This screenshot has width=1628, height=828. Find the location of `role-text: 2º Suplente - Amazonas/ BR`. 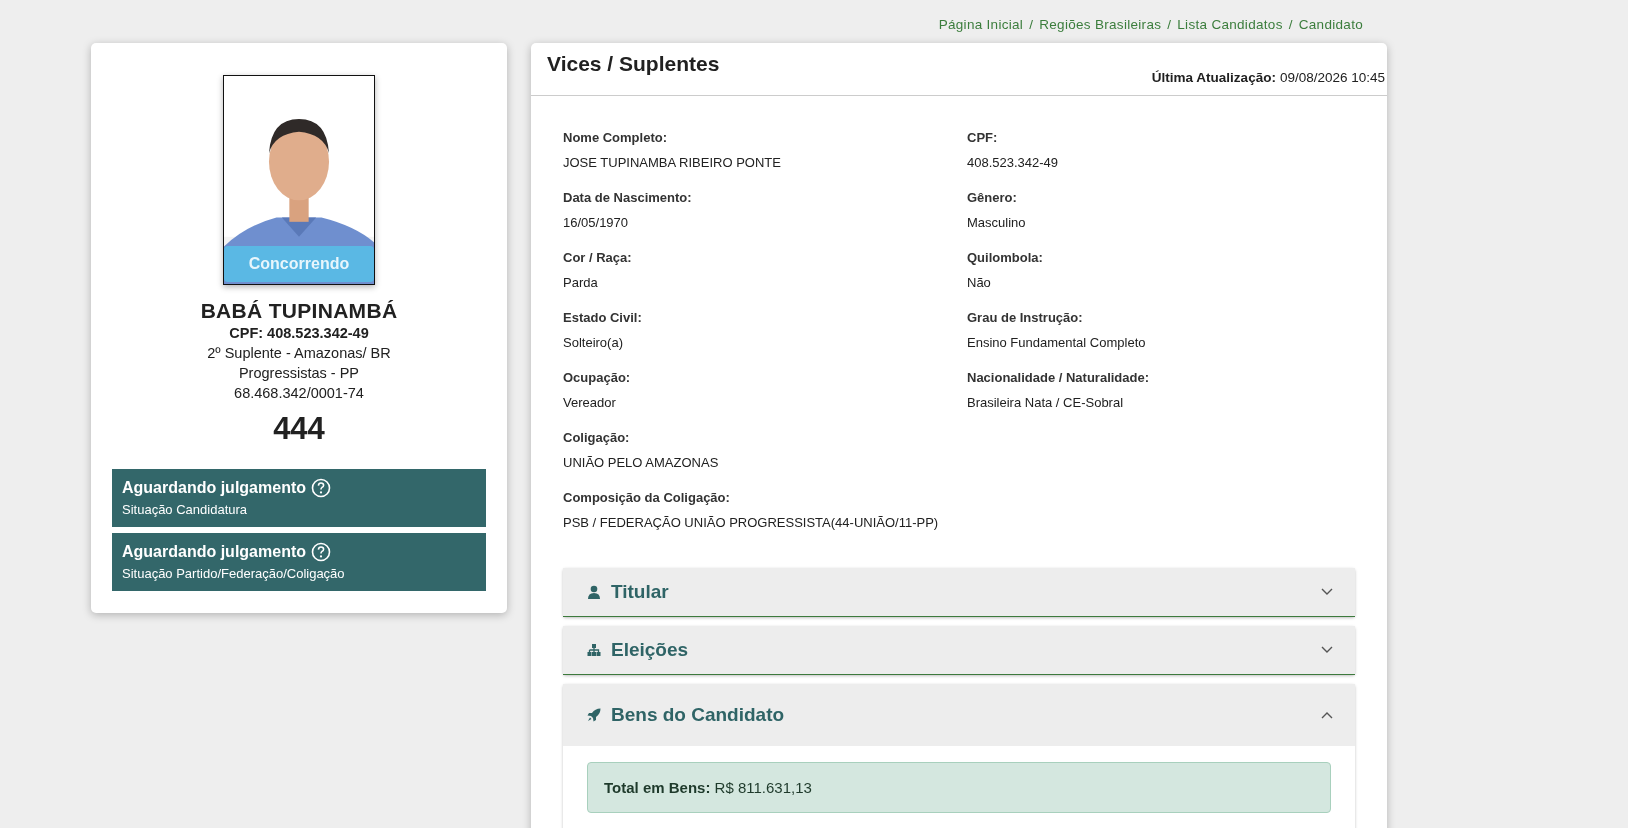

role-text: 2º Suplente - Amazonas/ BR is located at coordinates (299, 353).